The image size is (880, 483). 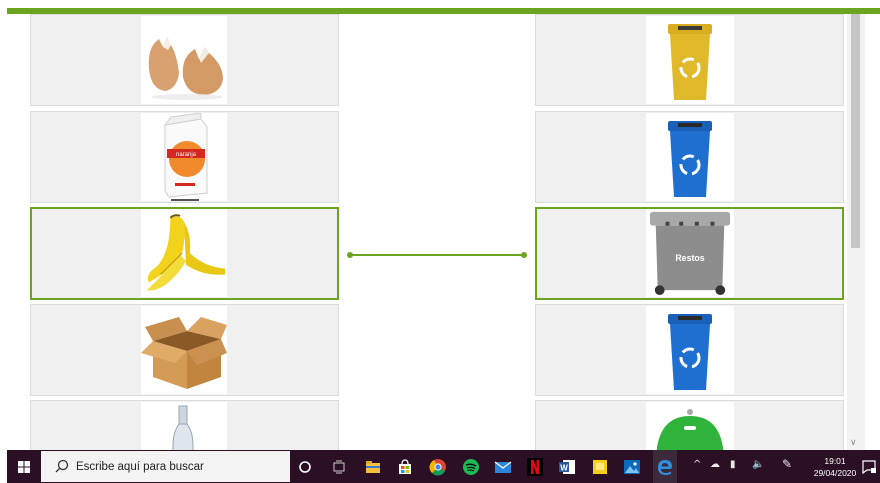 I want to click on task-view-icon, so click(x=339, y=467).